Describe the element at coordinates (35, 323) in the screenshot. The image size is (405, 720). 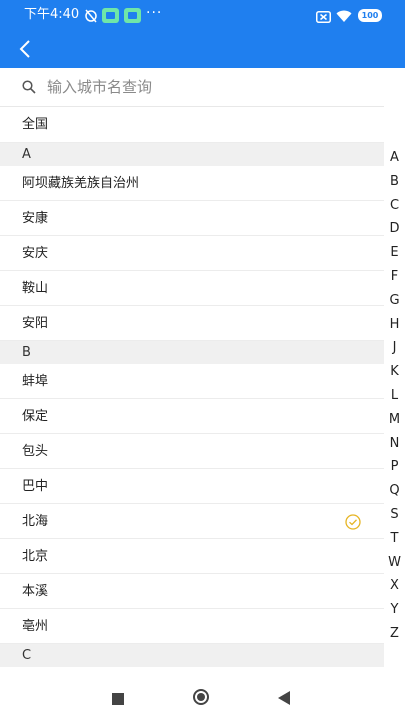
I see `city-name: 安阳` at that location.